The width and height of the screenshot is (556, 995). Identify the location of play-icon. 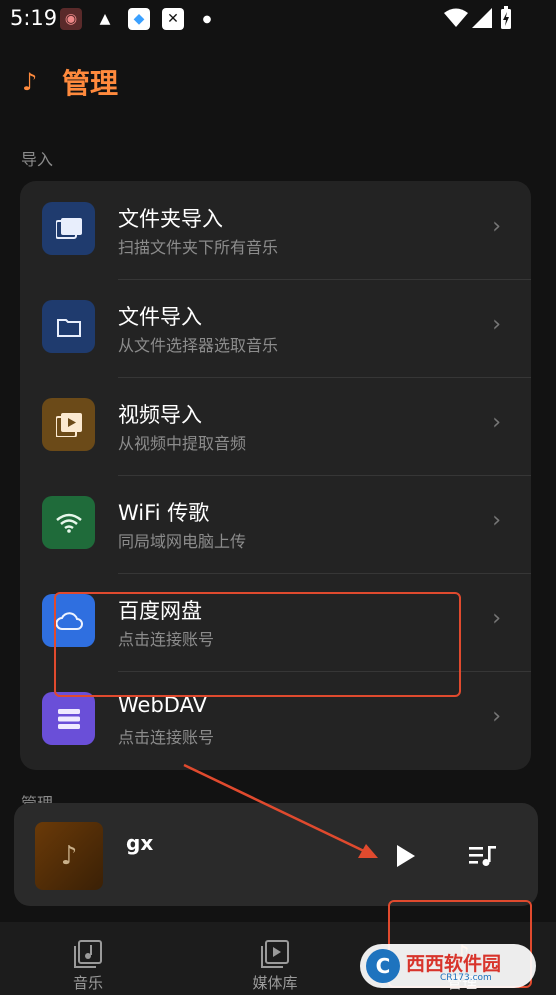
(406, 856).